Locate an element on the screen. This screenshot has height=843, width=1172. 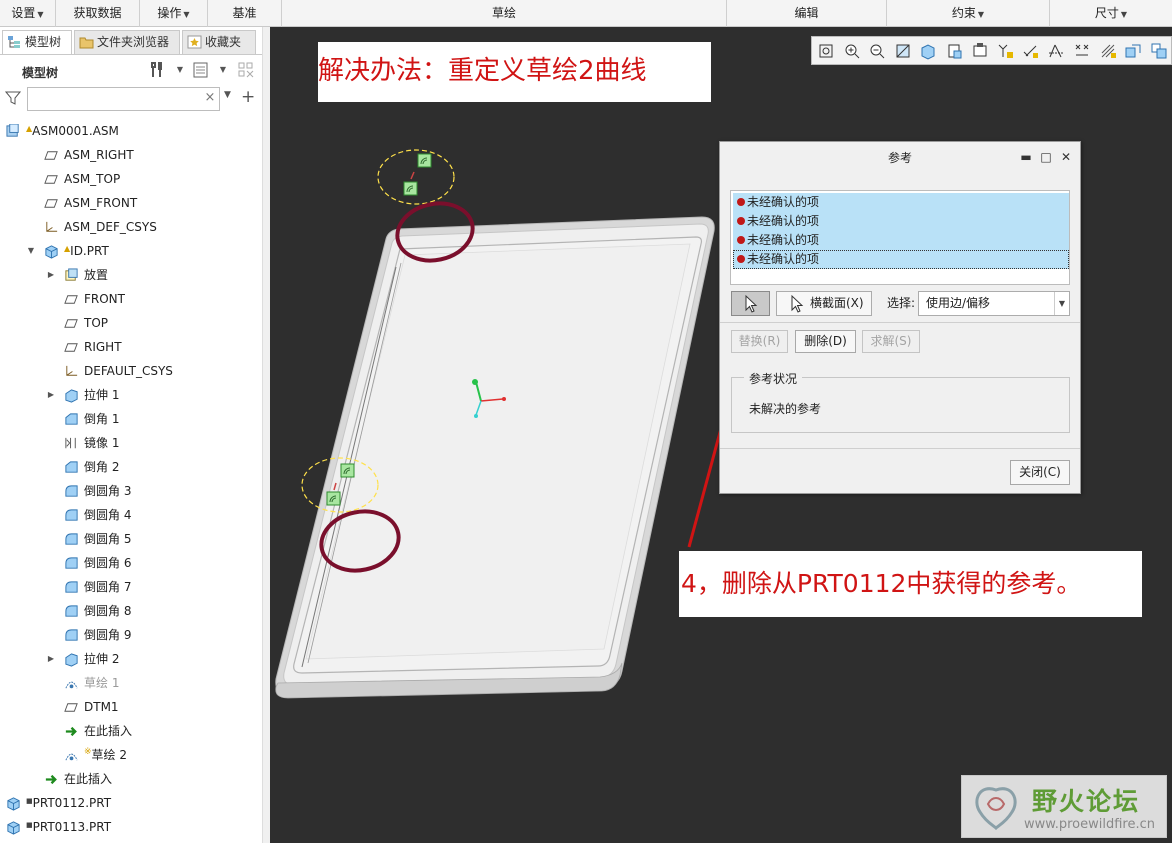
tree-item: ▶ 拉伸 1 is located at coordinates (131, 395).